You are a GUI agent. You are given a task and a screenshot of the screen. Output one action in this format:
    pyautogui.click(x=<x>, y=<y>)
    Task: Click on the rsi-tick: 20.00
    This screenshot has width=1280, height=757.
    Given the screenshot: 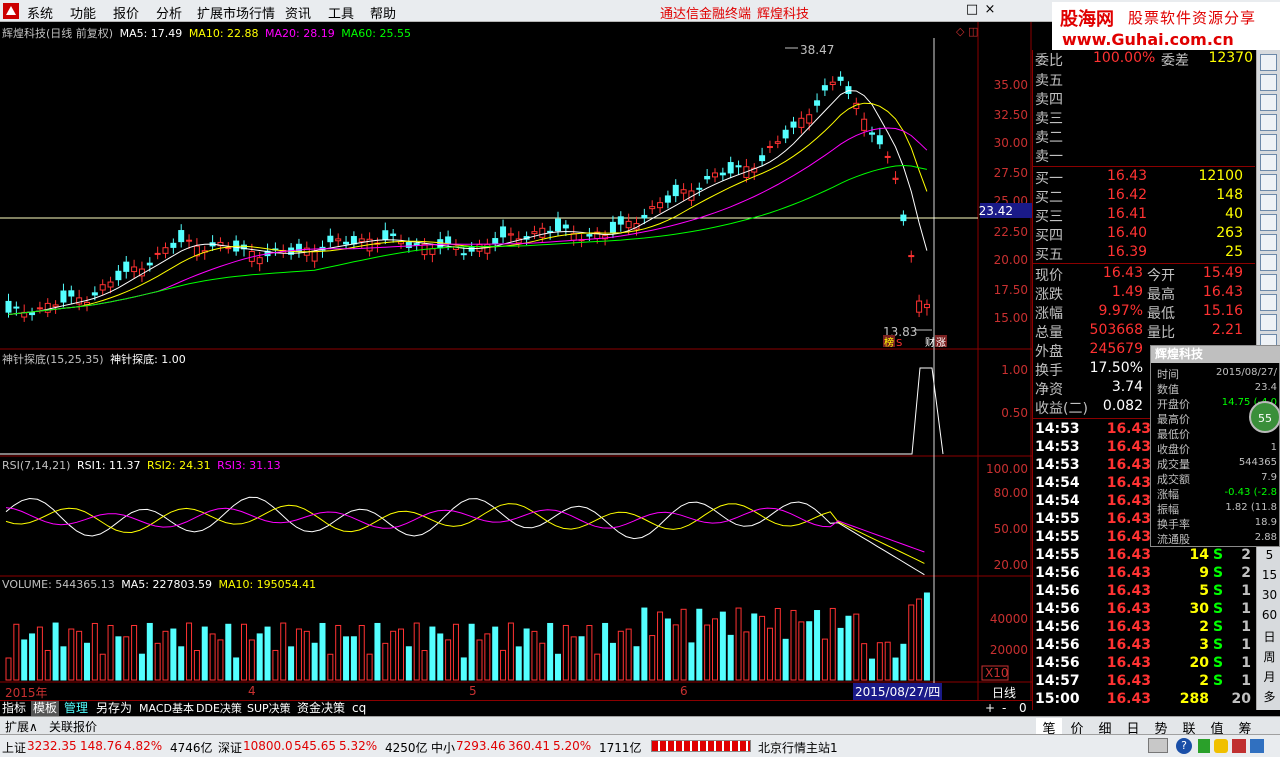 What is the action you would take?
    pyautogui.click(x=1011, y=565)
    